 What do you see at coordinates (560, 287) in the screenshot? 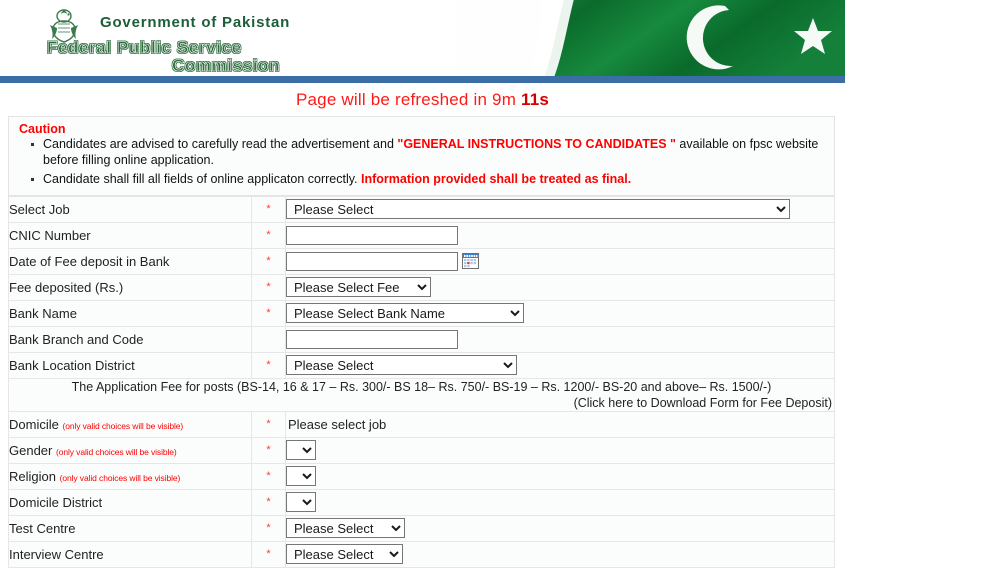
I see `field-fee-amount: Please Select Fee` at bounding box center [560, 287].